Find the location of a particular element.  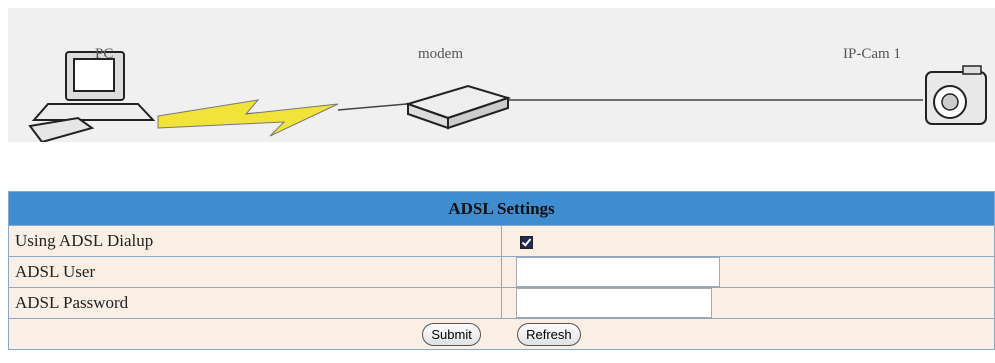

camera-label: IP-Cam 1 is located at coordinates (872, 54).